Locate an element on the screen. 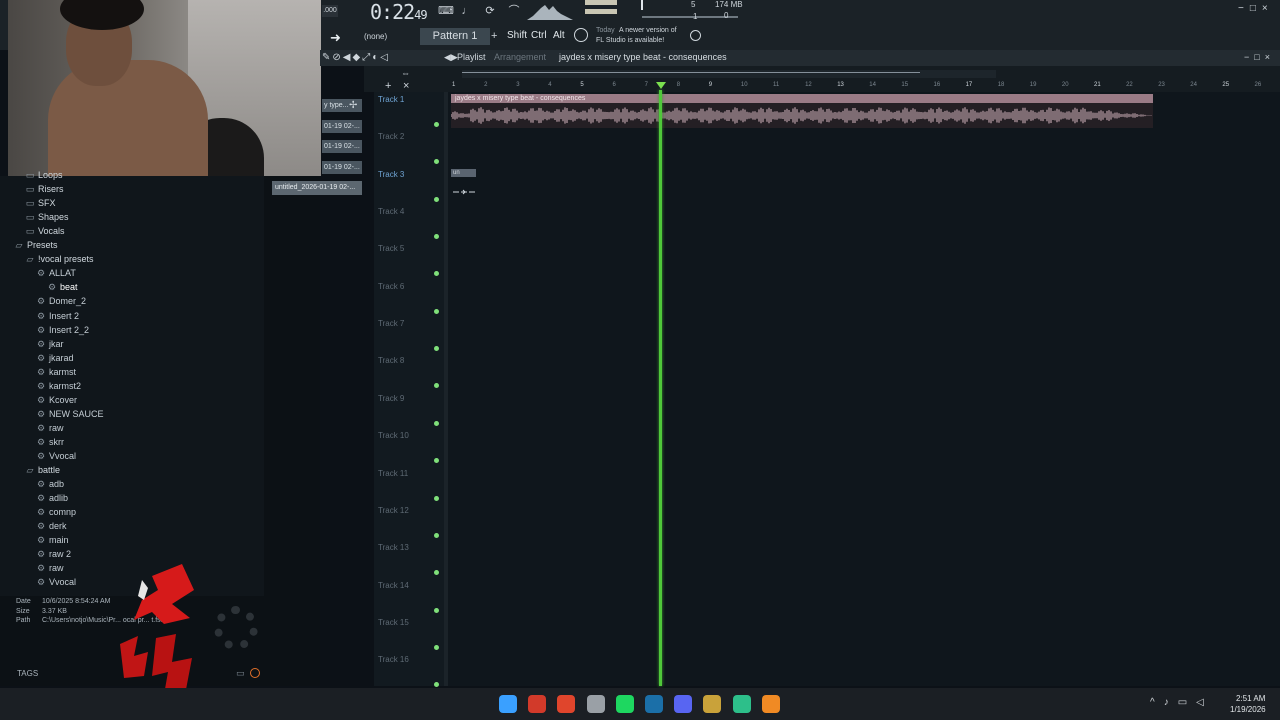  browser-item: ▭ Shapes is located at coordinates (47, 217).